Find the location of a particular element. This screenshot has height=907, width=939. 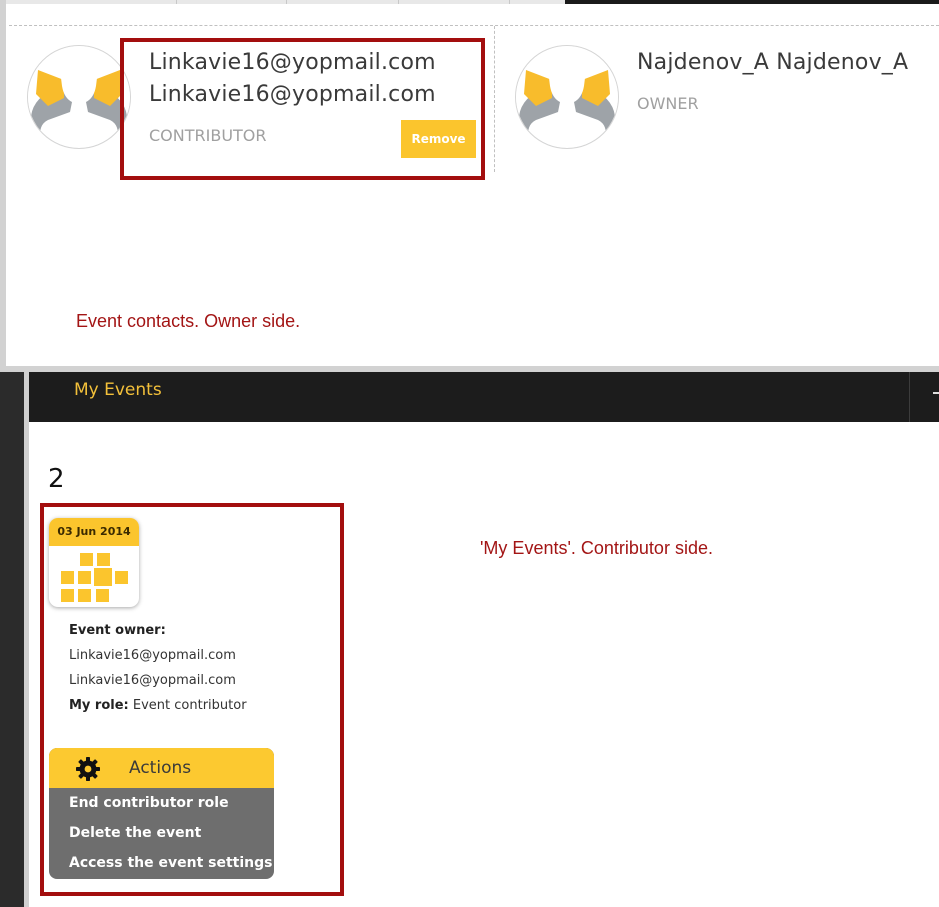

dashed-divider is located at coordinates (474, 25).